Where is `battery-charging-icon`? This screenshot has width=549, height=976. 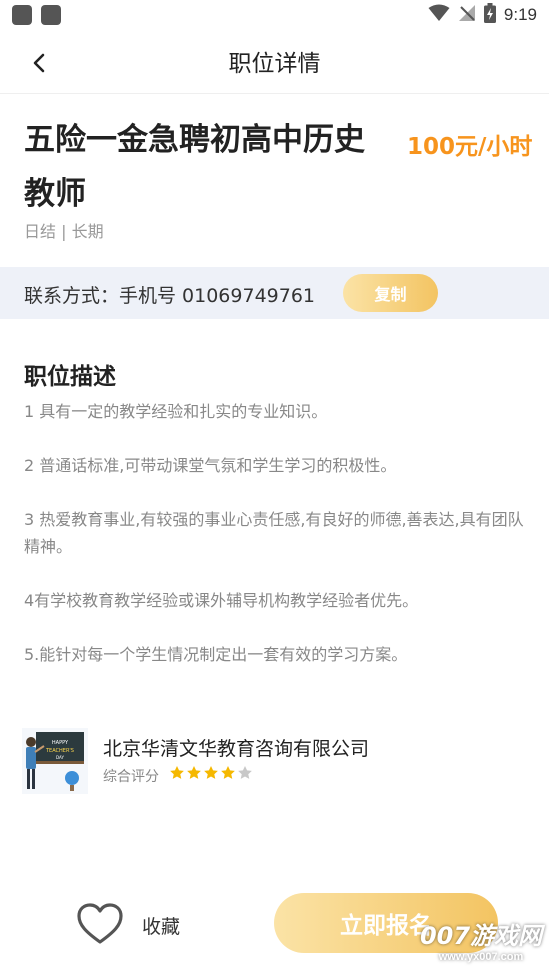 battery-charging-icon is located at coordinates (489, 15).